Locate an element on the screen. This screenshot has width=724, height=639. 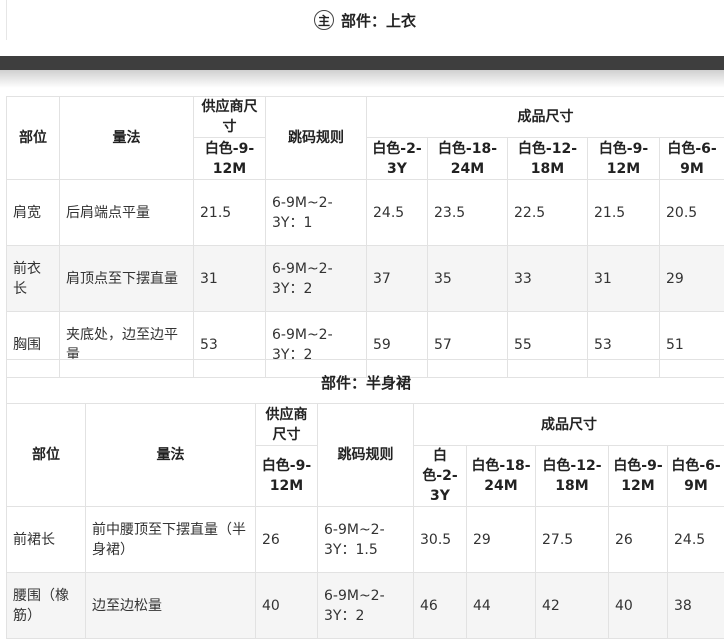
cell-value: 30.5 is located at coordinates (440, 540).